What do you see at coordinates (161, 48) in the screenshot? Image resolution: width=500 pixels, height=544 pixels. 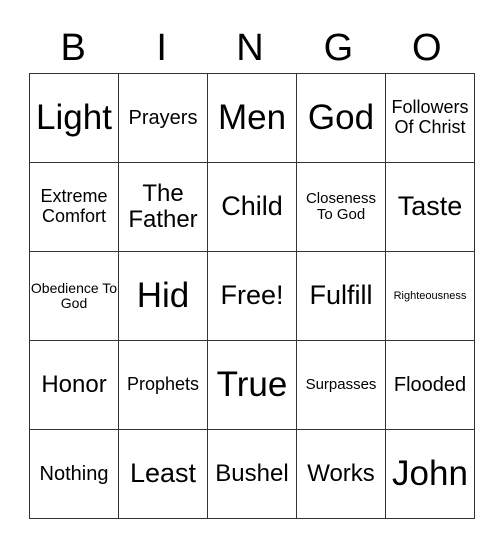 I see `header-letter: I` at bounding box center [161, 48].